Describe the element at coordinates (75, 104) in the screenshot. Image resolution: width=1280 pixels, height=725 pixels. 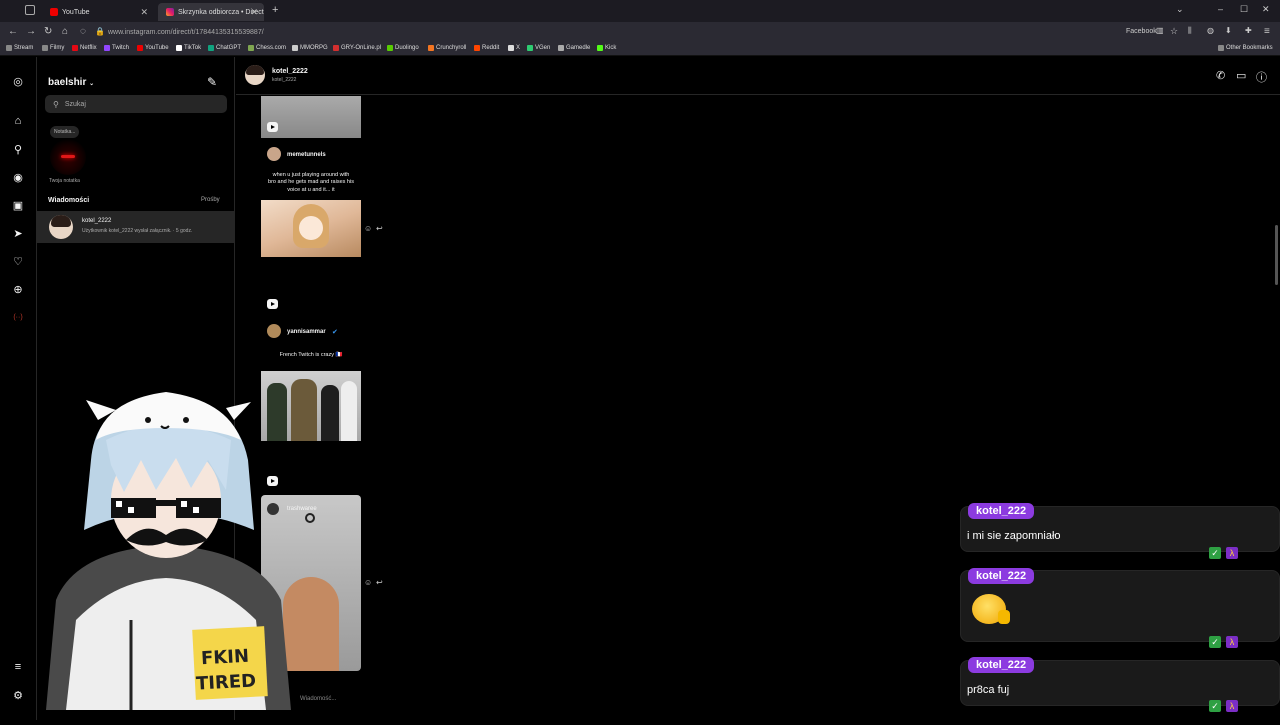
I see `search-placeholder: Szukaj` at that location.